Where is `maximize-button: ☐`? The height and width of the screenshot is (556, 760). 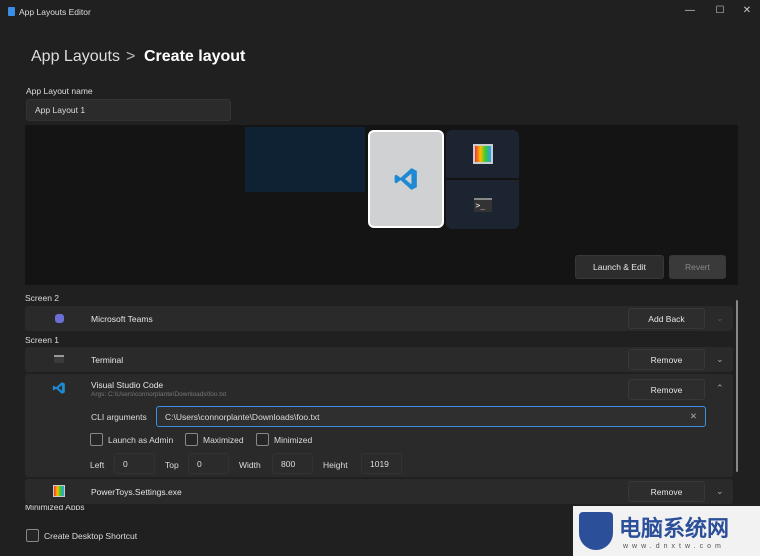
maximize-button: ☐ is located at coordinates (720, 10).